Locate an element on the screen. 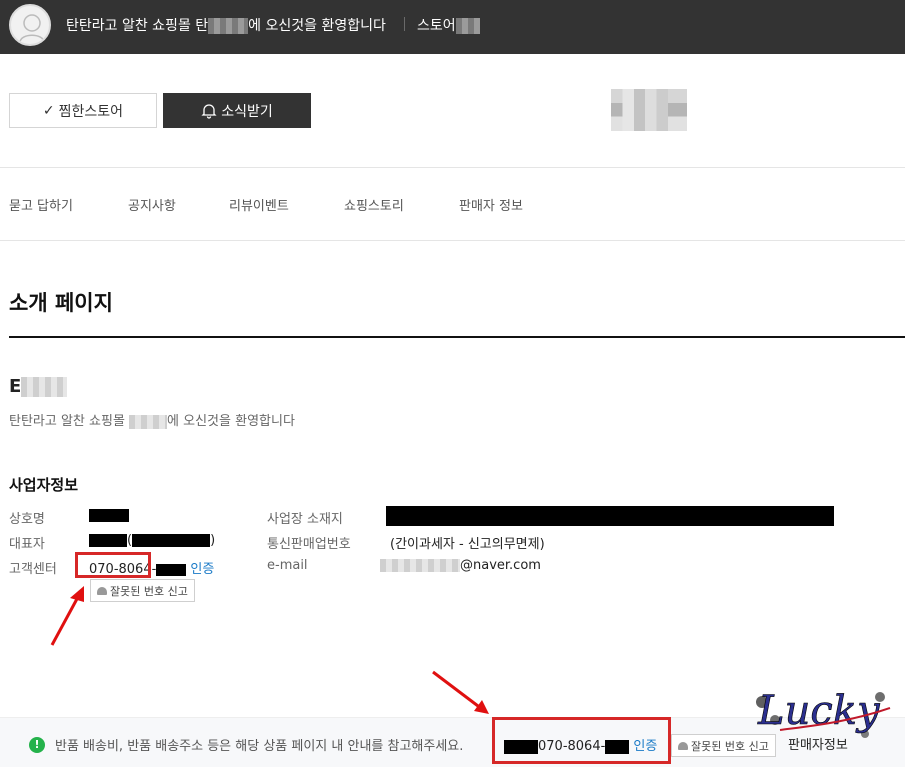 This screenshot has height=767, width=905. lucky-watermark: Lucky is located at coordinates (823, 713).